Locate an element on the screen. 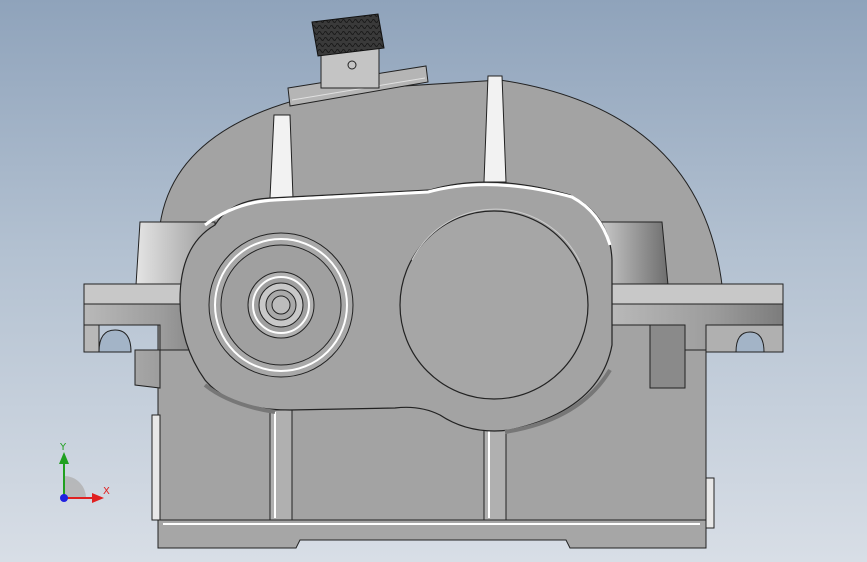  upper-rib-right is located at coordinates (495, 129).